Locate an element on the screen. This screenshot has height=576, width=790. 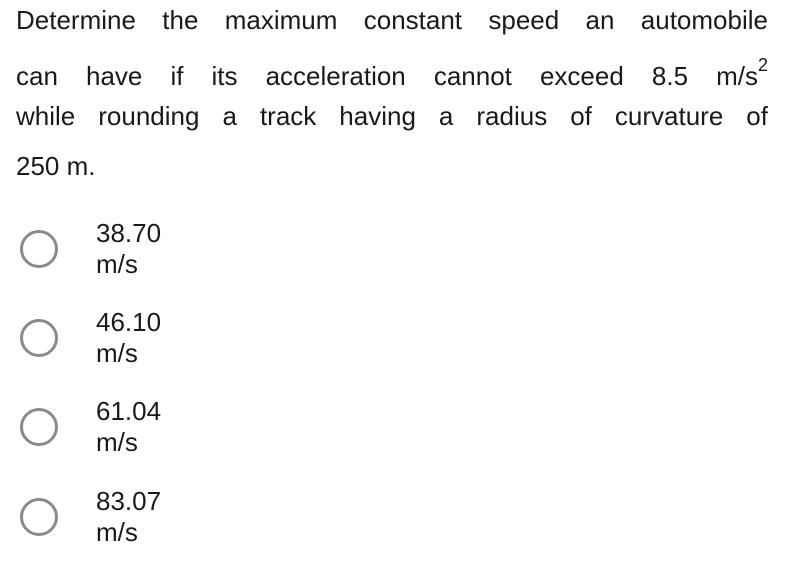
question-line-4: 250 m. is located at coordinates (56, 166).